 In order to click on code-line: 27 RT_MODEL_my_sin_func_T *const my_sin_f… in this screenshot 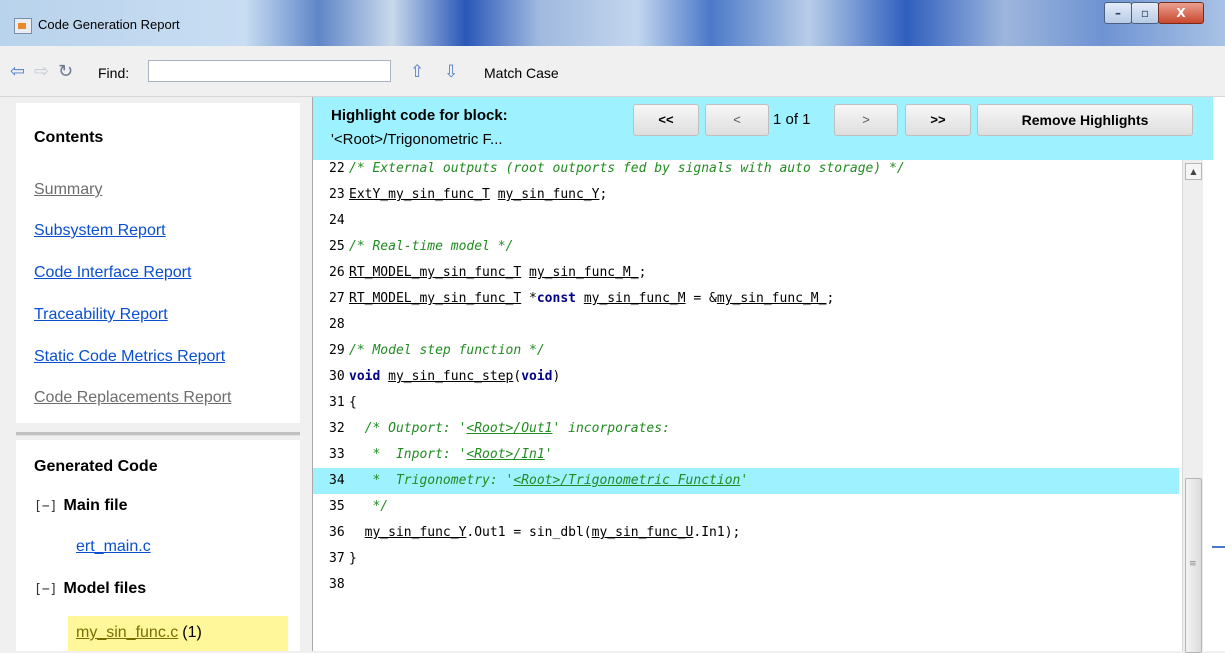, I will do `click(746, 299)`.